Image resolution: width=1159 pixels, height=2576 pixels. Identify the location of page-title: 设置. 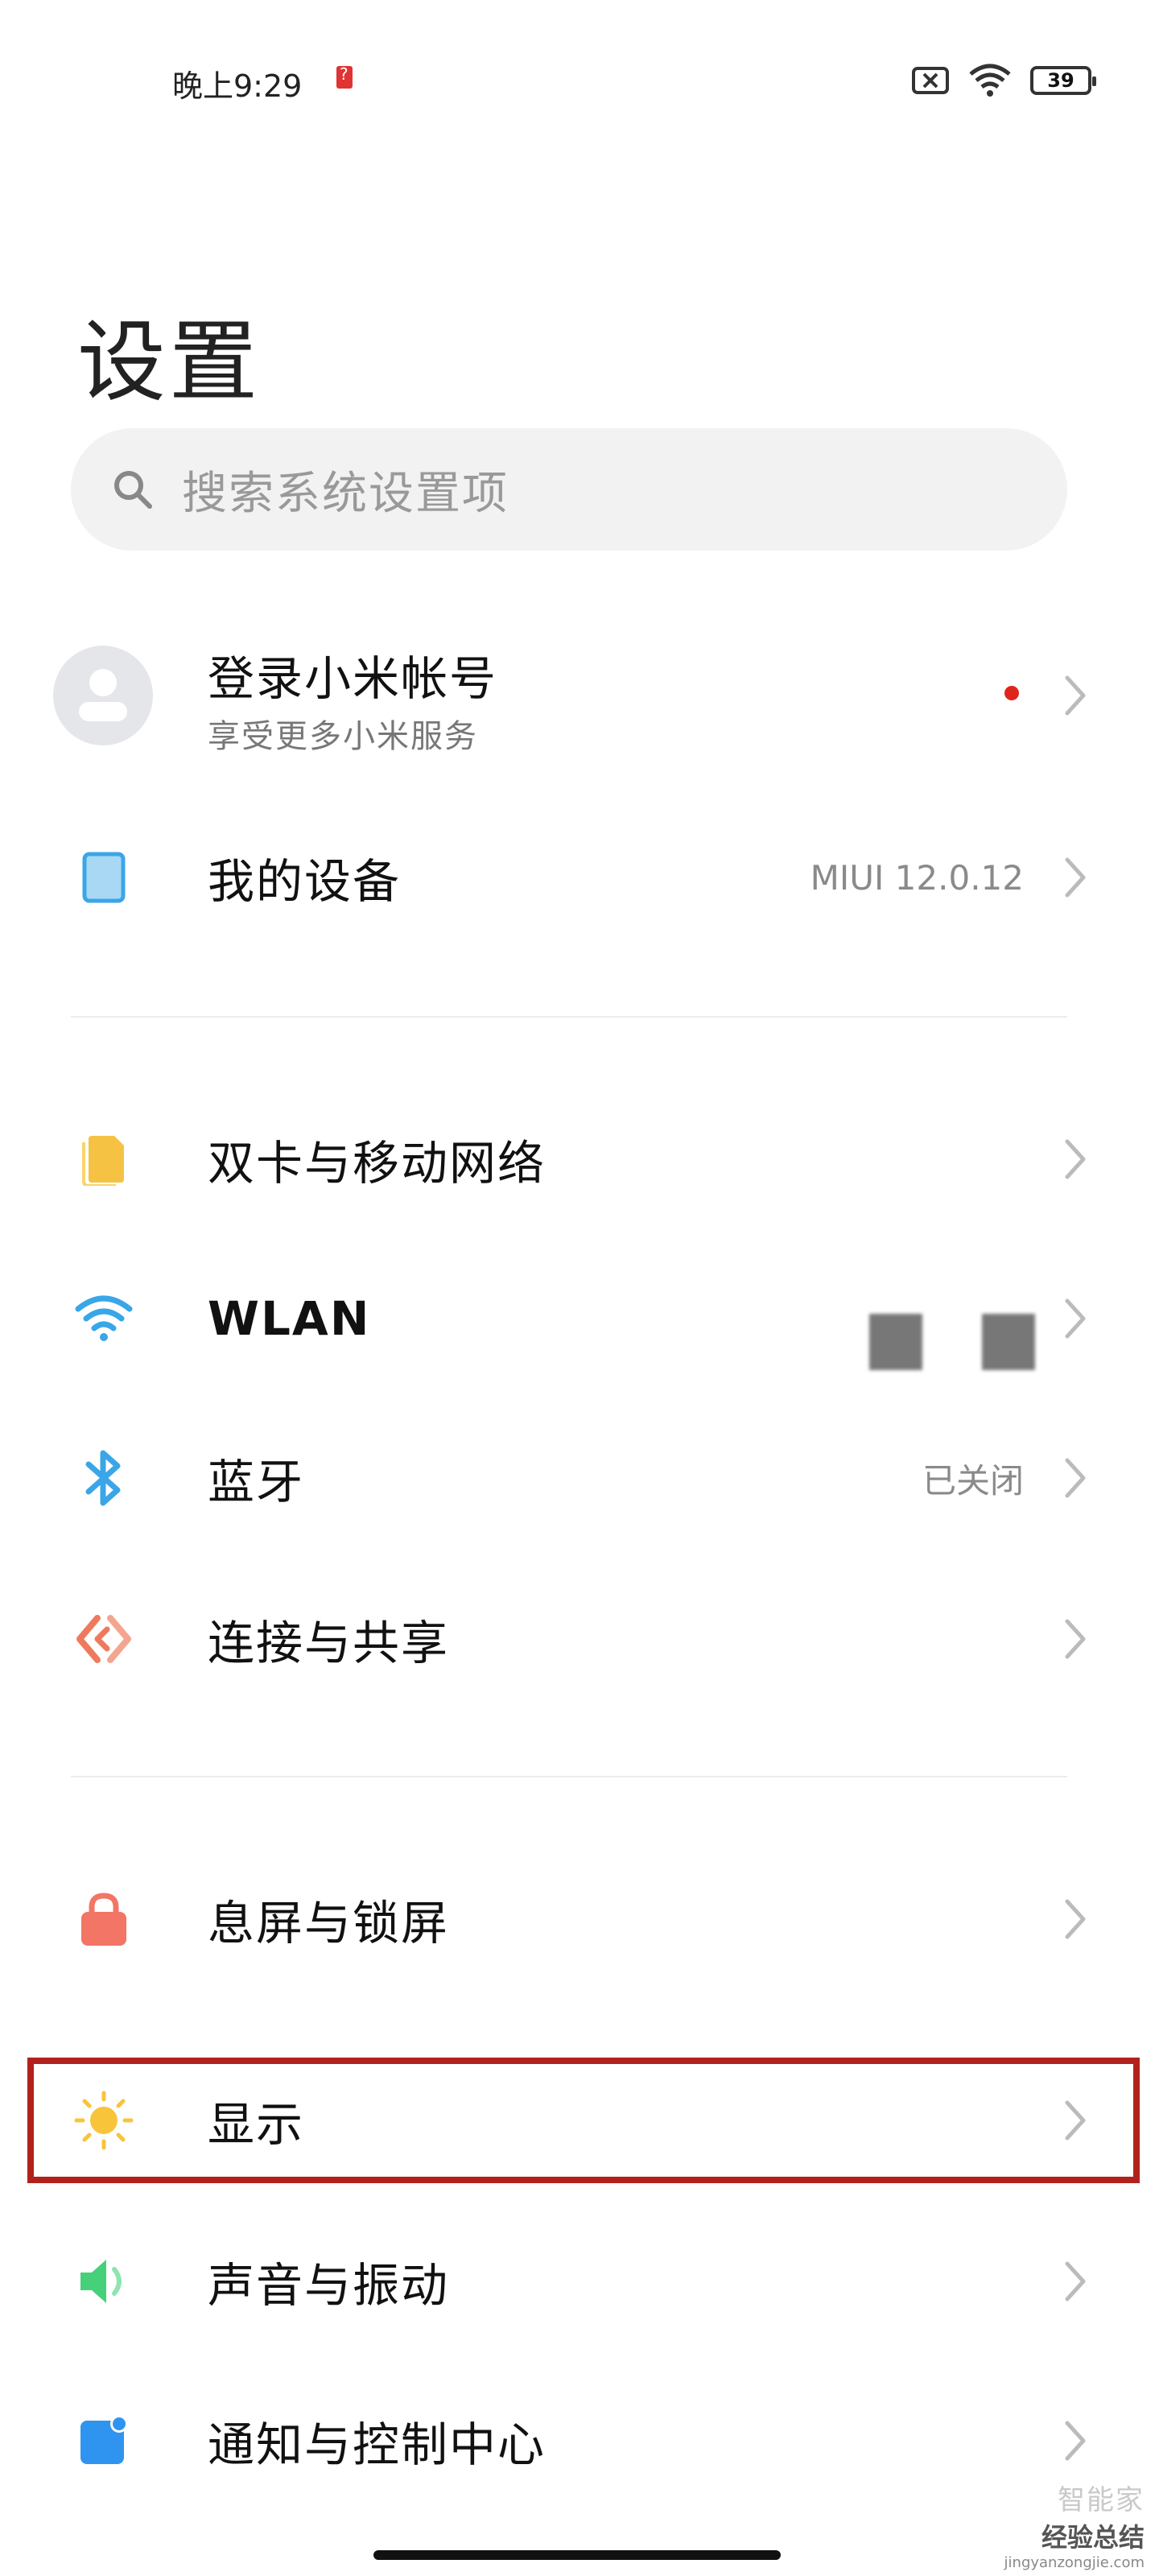
(169, 362).